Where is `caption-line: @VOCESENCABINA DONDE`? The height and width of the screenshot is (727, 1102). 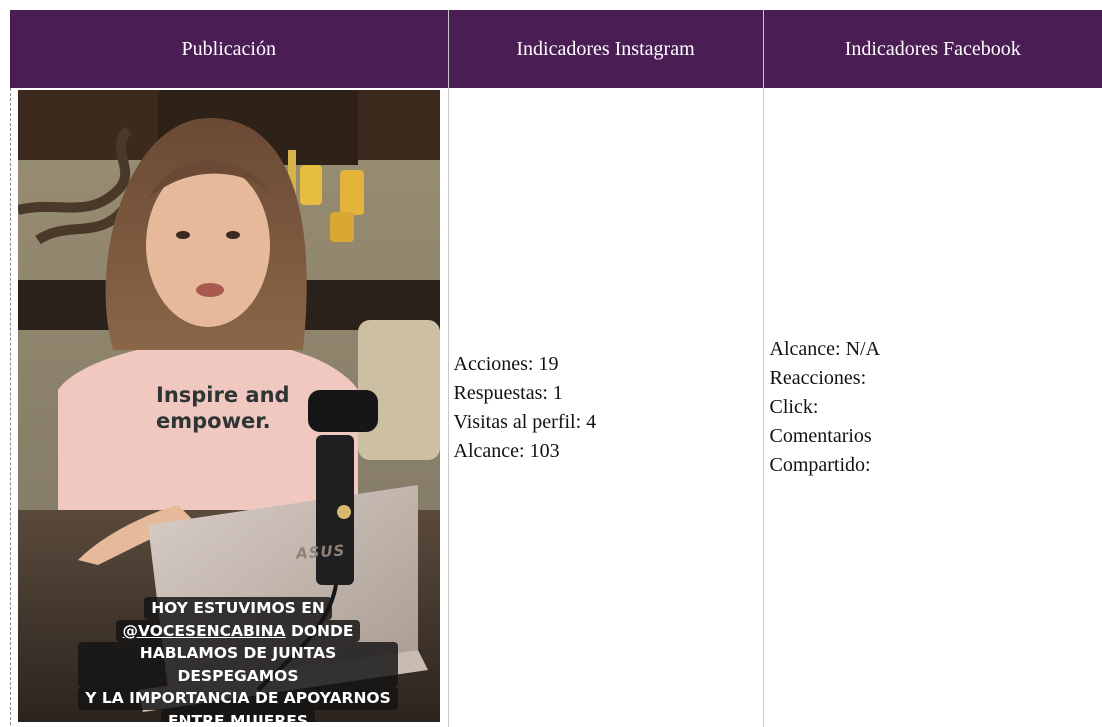 caption-line: @VOCESENCABINA DONDE is located at coordinates (238, 631).